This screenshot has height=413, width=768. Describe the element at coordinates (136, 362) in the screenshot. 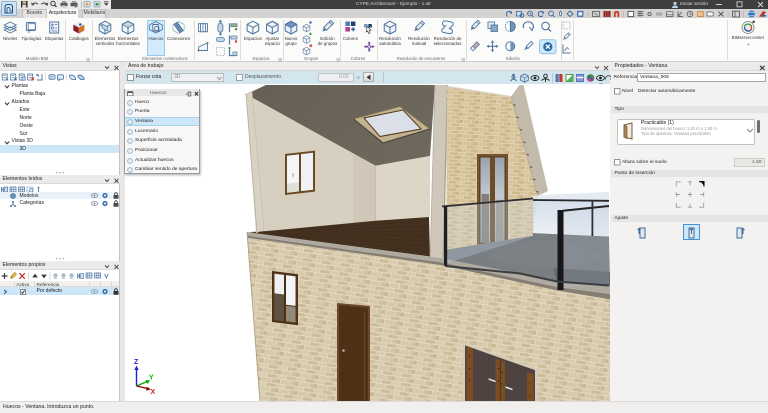

I see `svg-text: Z` at that location.